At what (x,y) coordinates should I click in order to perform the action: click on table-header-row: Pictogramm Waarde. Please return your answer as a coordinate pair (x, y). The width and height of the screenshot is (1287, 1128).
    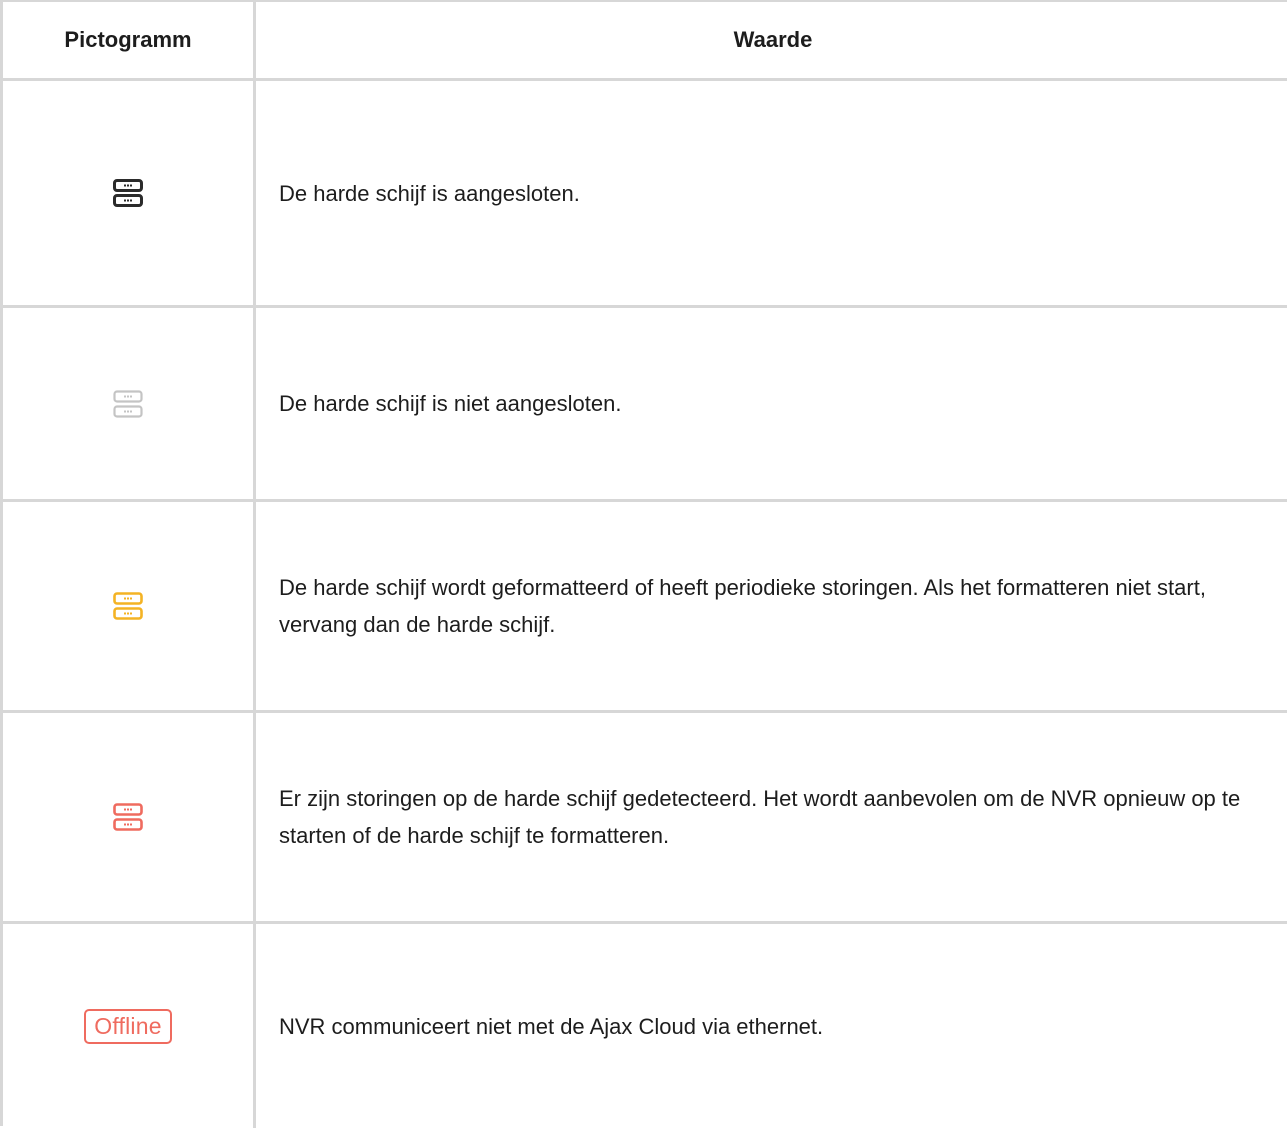
    Looking at the image, I should click on (645, 41).